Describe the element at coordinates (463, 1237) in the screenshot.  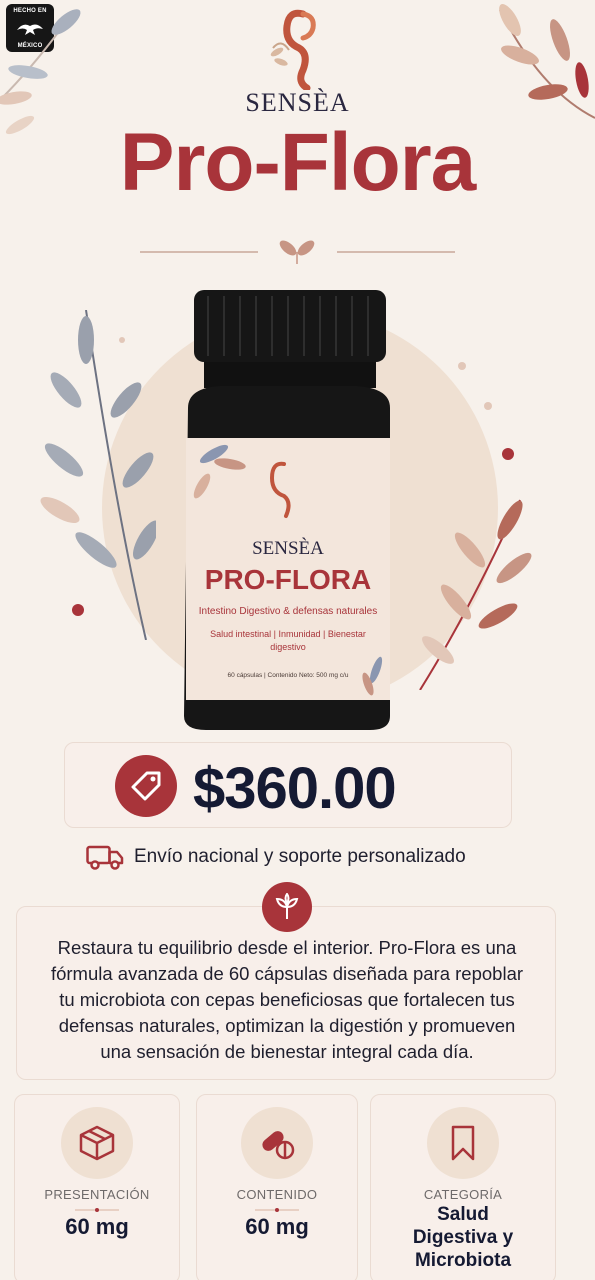
I see `spec-value: Salud Digestiva y Microbiota` at that location.